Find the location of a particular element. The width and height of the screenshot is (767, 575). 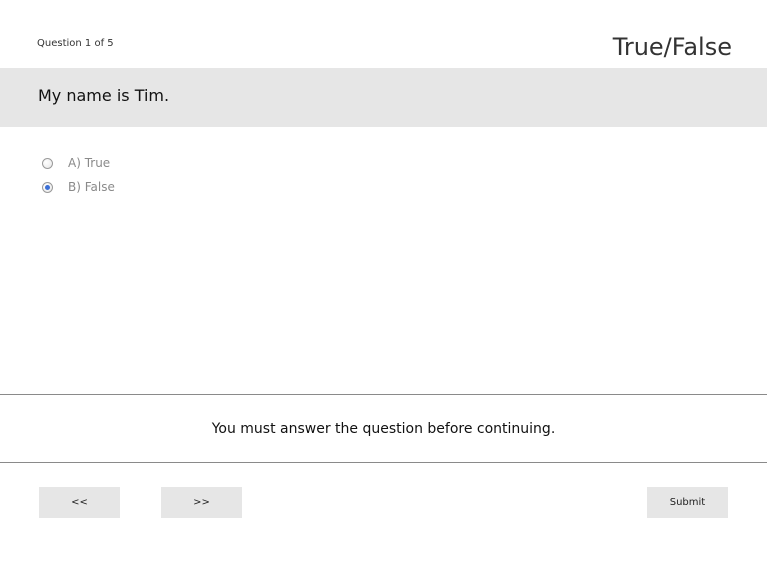

option-a: A) True is located at coordinates (78, 163).